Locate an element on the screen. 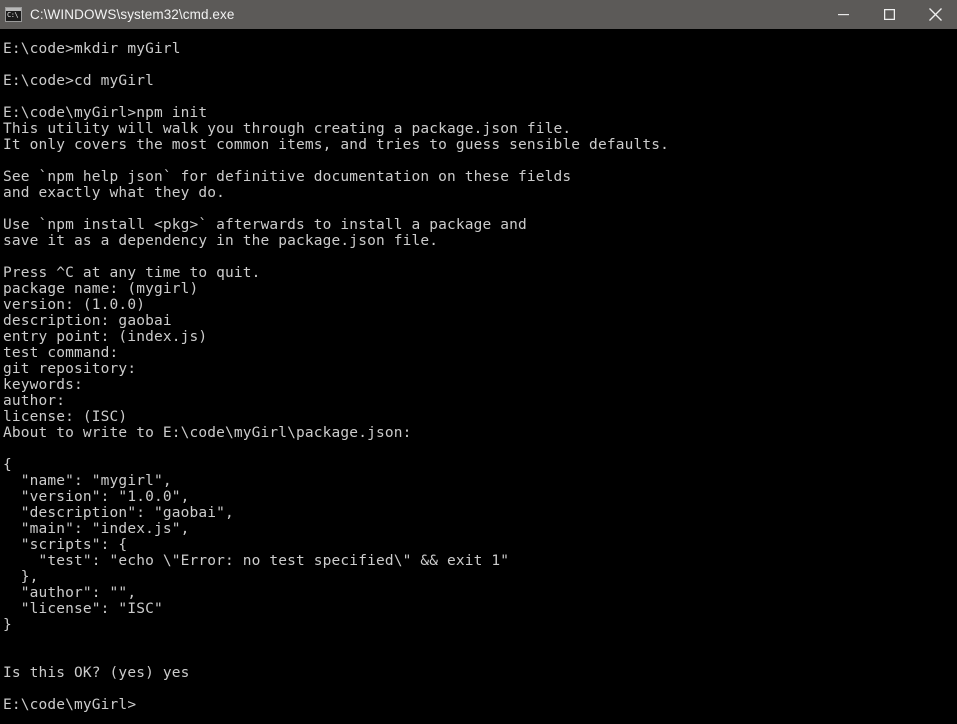  cmd-console-icon: C:\ is located at coordinates (13, 14).